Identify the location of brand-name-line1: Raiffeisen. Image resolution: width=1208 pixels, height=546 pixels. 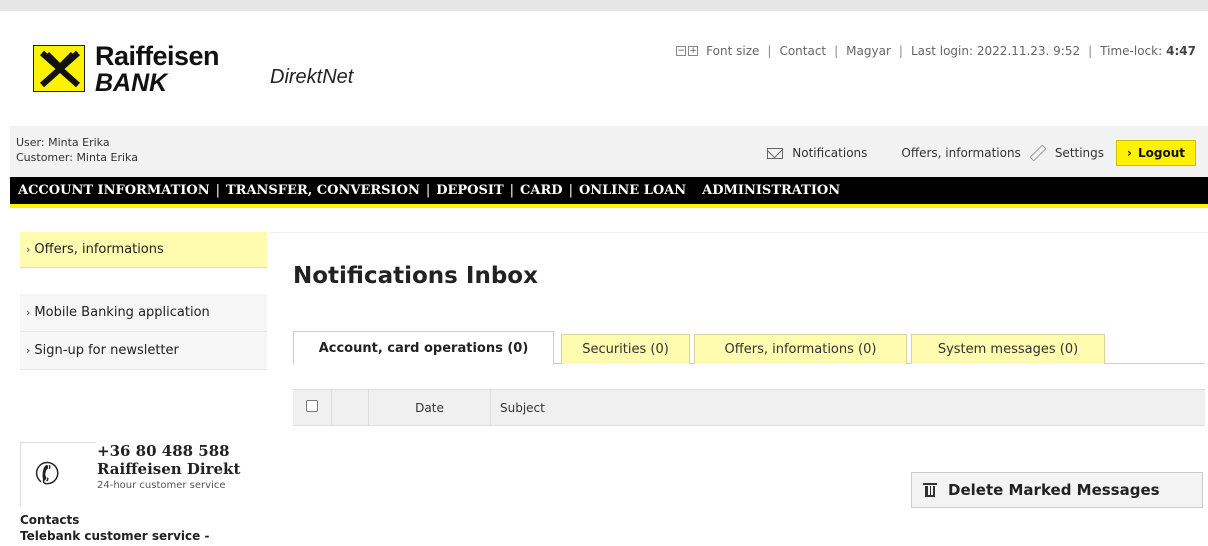
(157, 56).